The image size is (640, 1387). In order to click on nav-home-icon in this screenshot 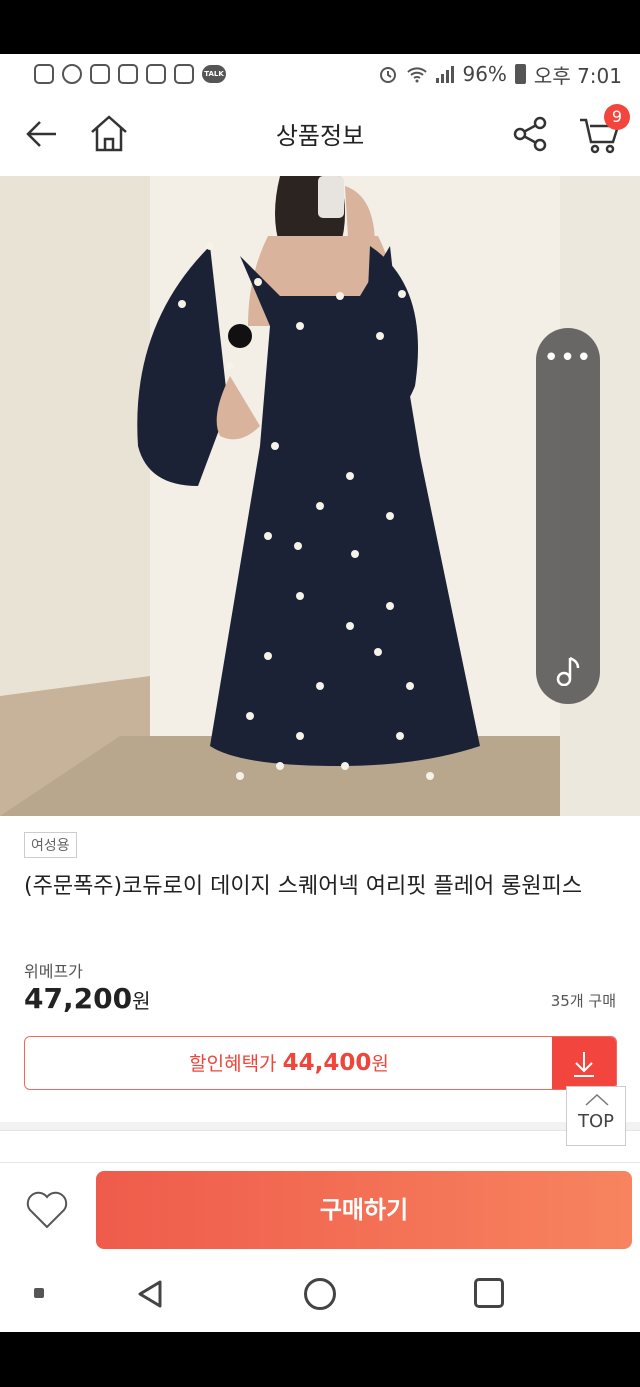, I will do `click(320, 1294)`.